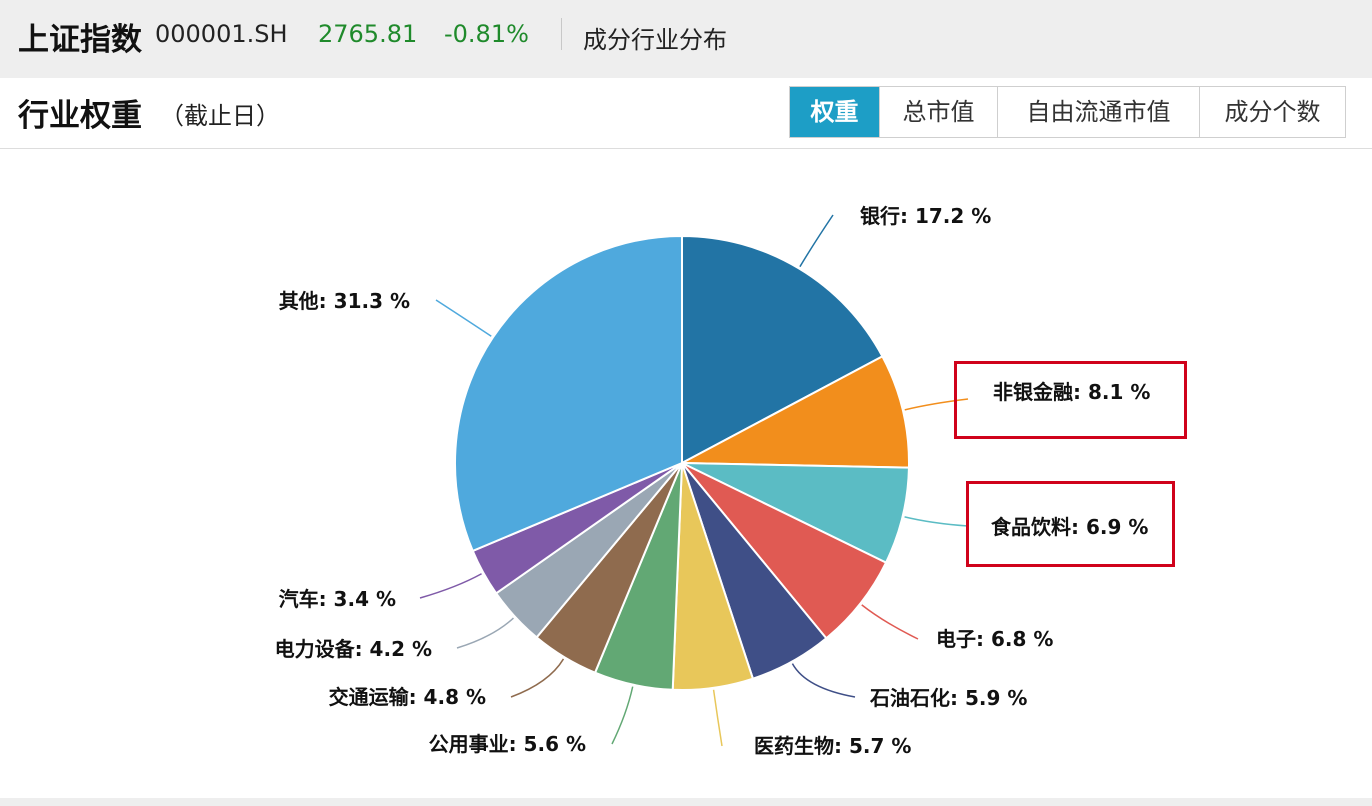 This screenshot has height=806, width=1372. Describe the element at coordinates (1272, 112) in the screenshot. I see `tab-constituent-count: 成分个数` at that location.